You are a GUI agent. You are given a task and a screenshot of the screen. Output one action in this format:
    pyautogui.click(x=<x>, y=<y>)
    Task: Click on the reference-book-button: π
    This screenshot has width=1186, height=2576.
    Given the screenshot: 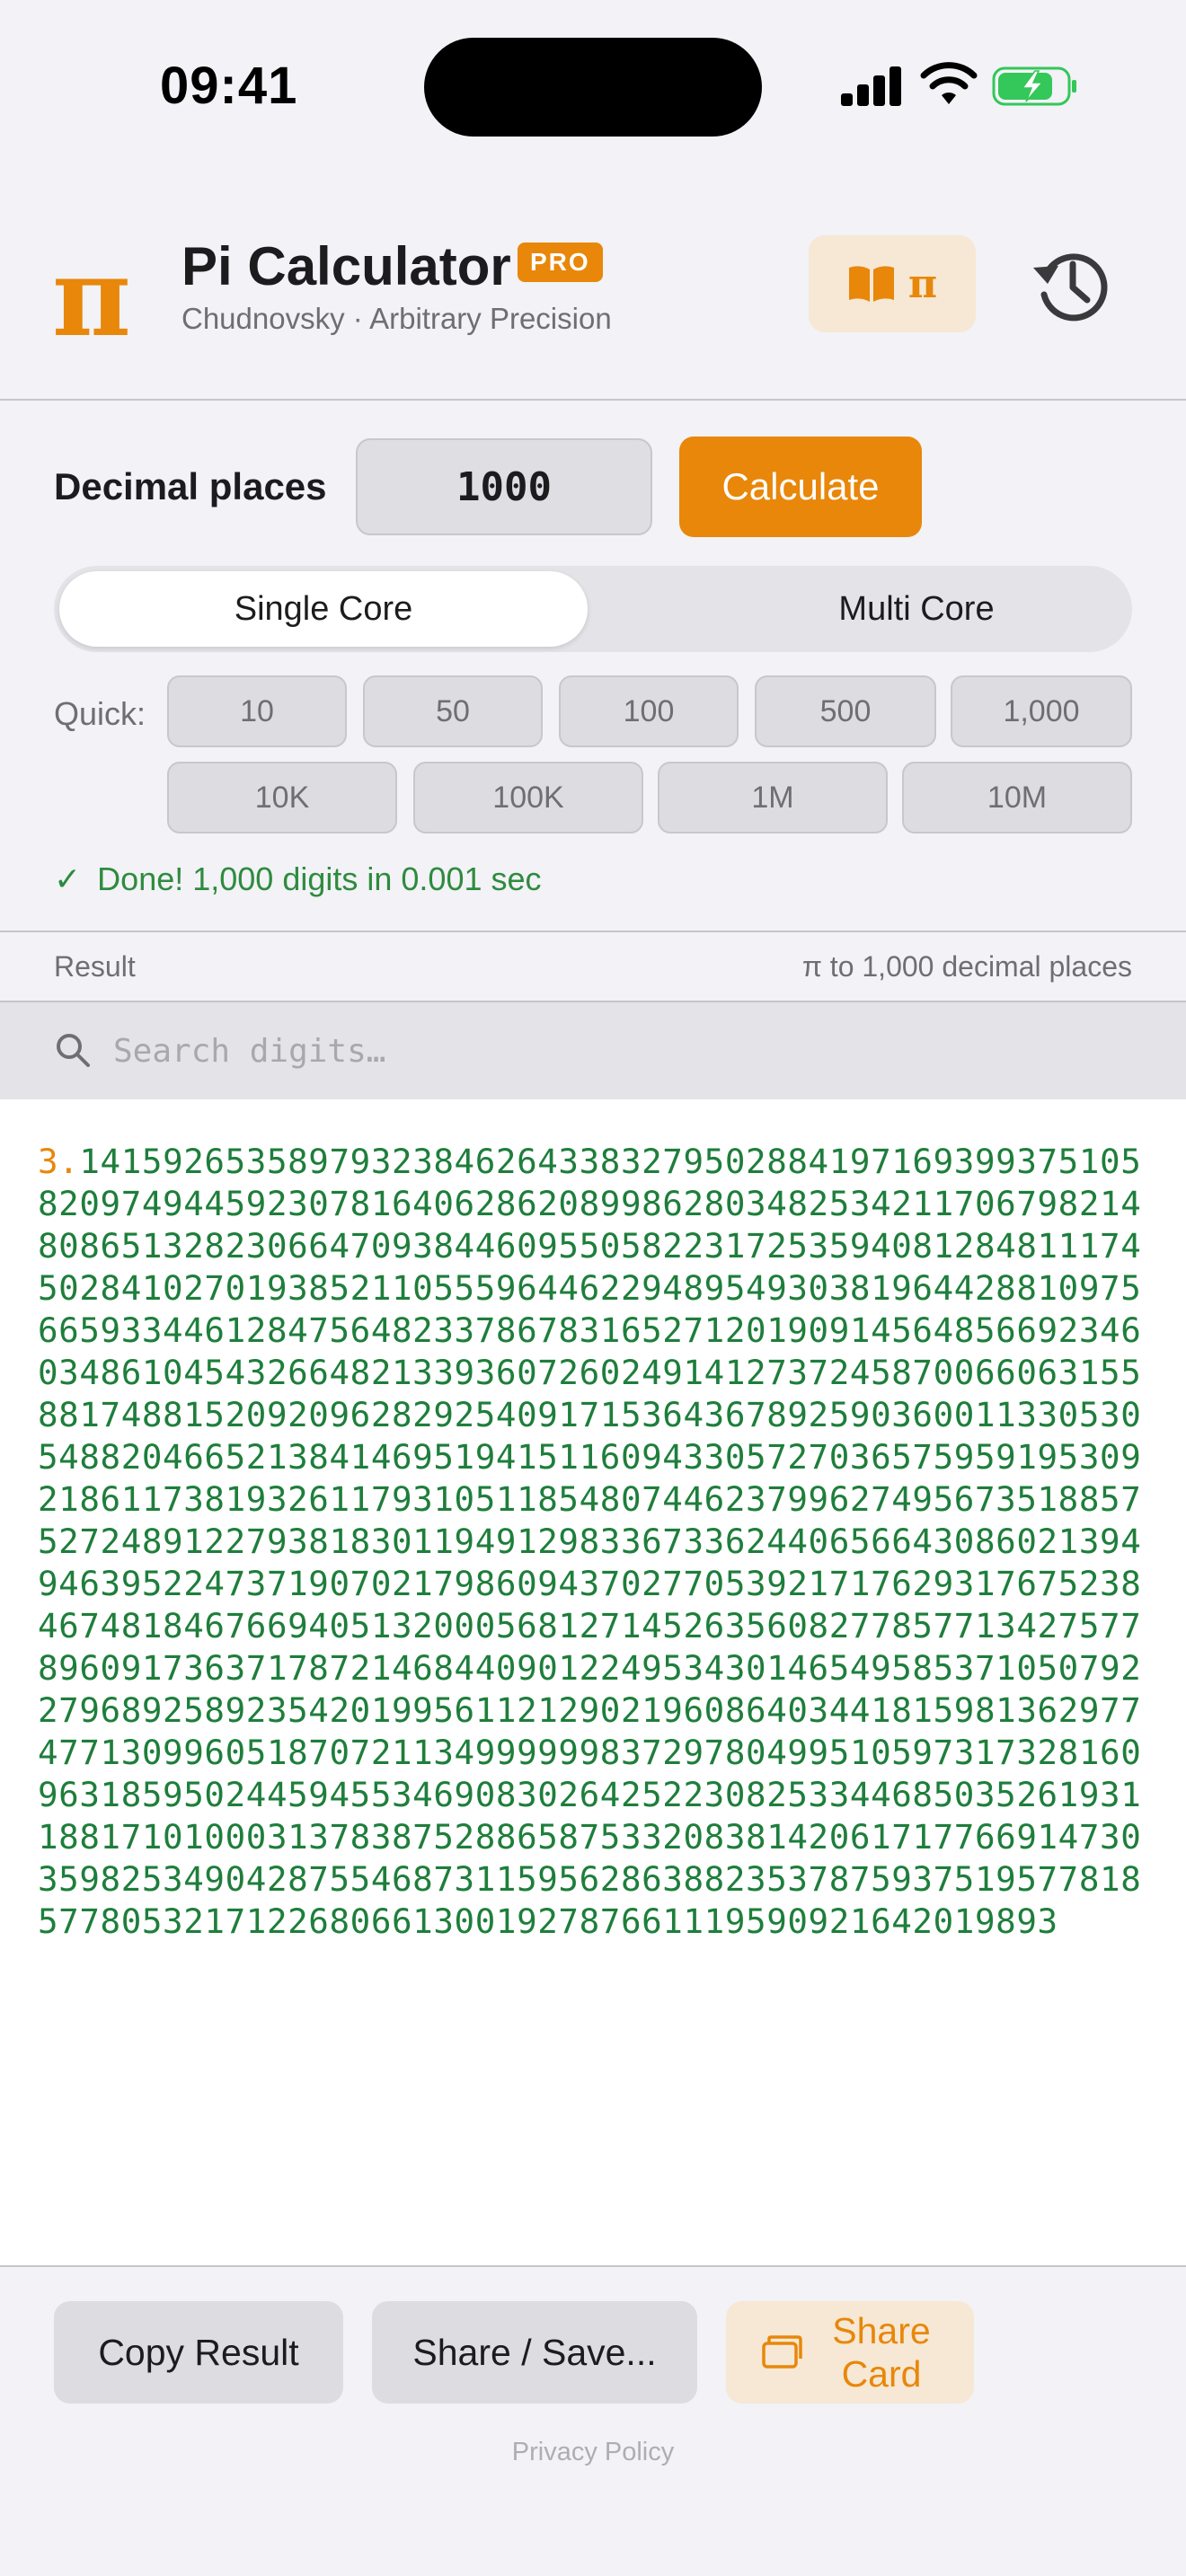 What is the action you would take?
    pyautogui.click(x=892, y=283)
    